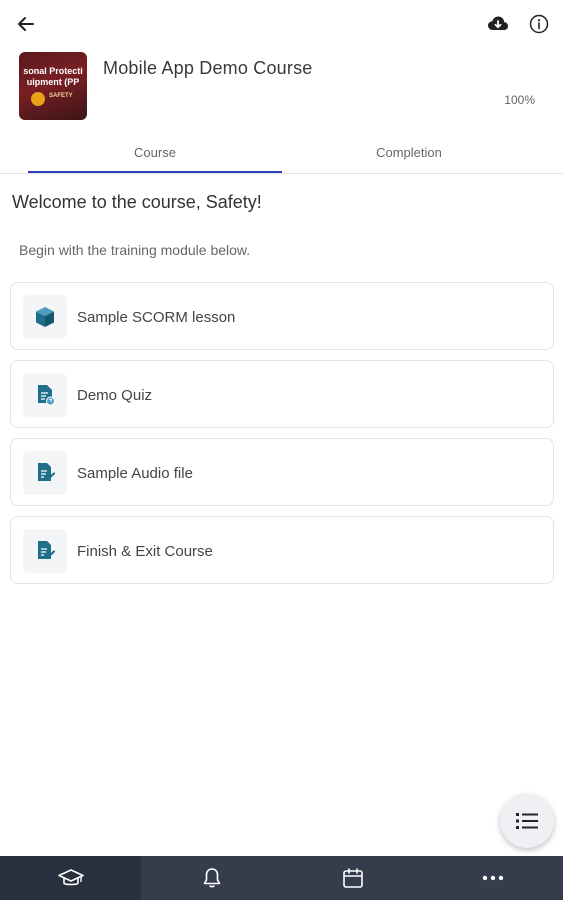 This screenshot has height=900, width=563. Describe the element at coordinates (135, 250) in the screenshot. I see `intro-text: Begin with the training module below.` at that location.